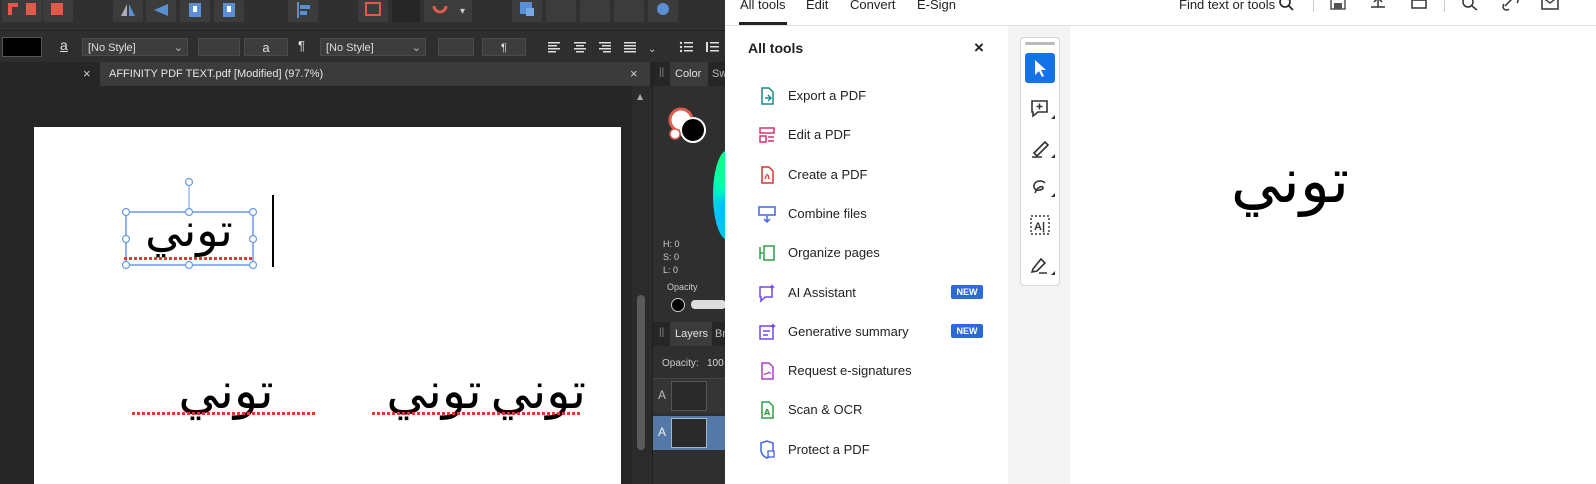 Image resolution: width=1596 pixels, height=484 pixels. What do you see at coordinates (1286, 6) in the screenshot?
I see `search-icon` at bounding box center [1286, 6].